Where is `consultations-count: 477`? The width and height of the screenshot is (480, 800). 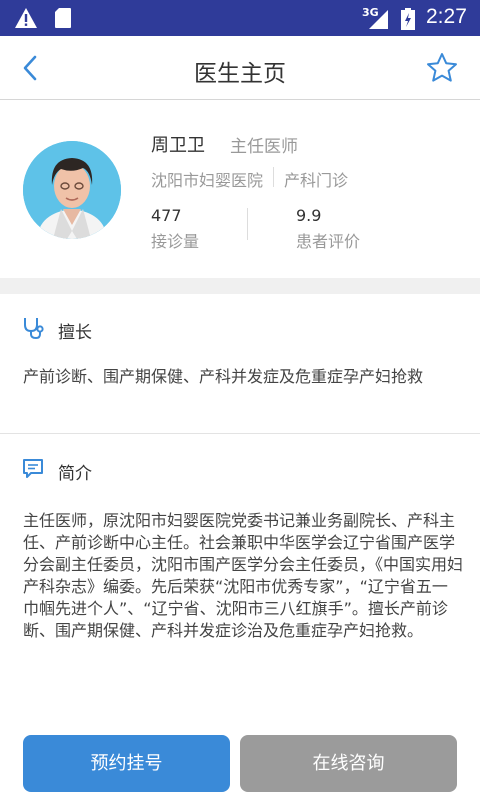
consultations-count: 477 is located at coordinates (166, 215).